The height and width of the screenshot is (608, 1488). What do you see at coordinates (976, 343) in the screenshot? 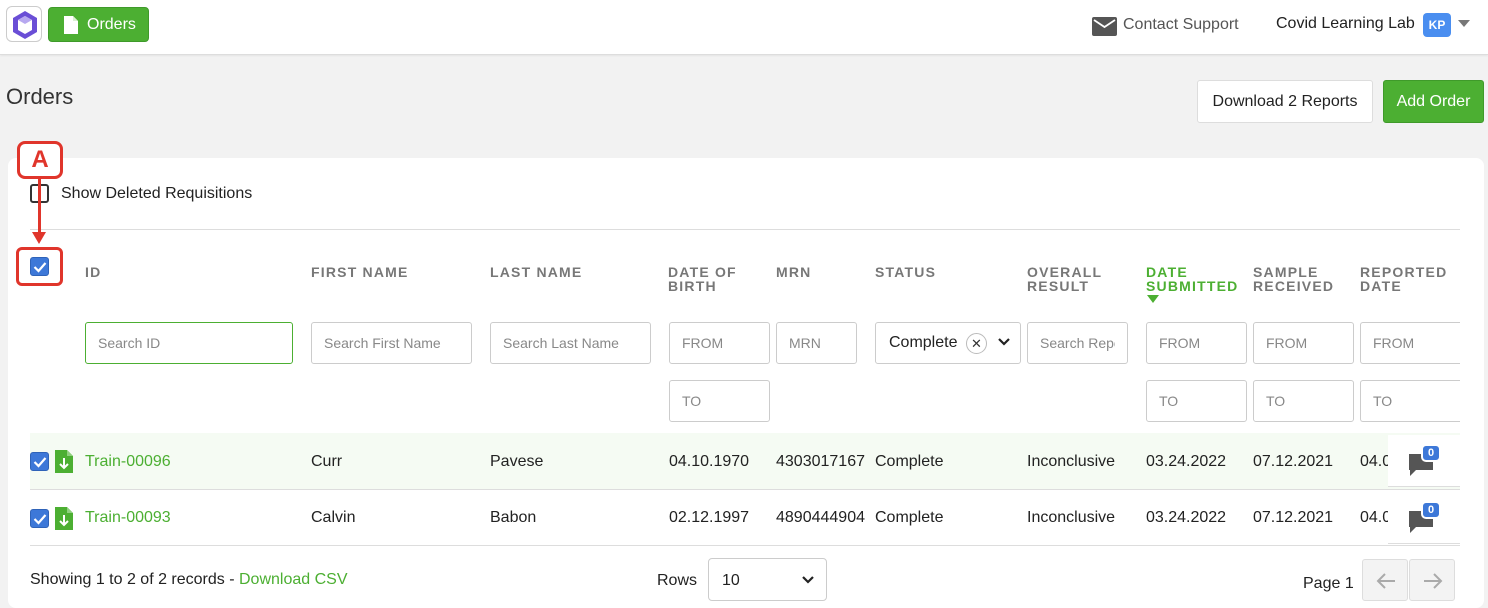
I see `clear-icon: ✕` at bounding box center [976, 343].